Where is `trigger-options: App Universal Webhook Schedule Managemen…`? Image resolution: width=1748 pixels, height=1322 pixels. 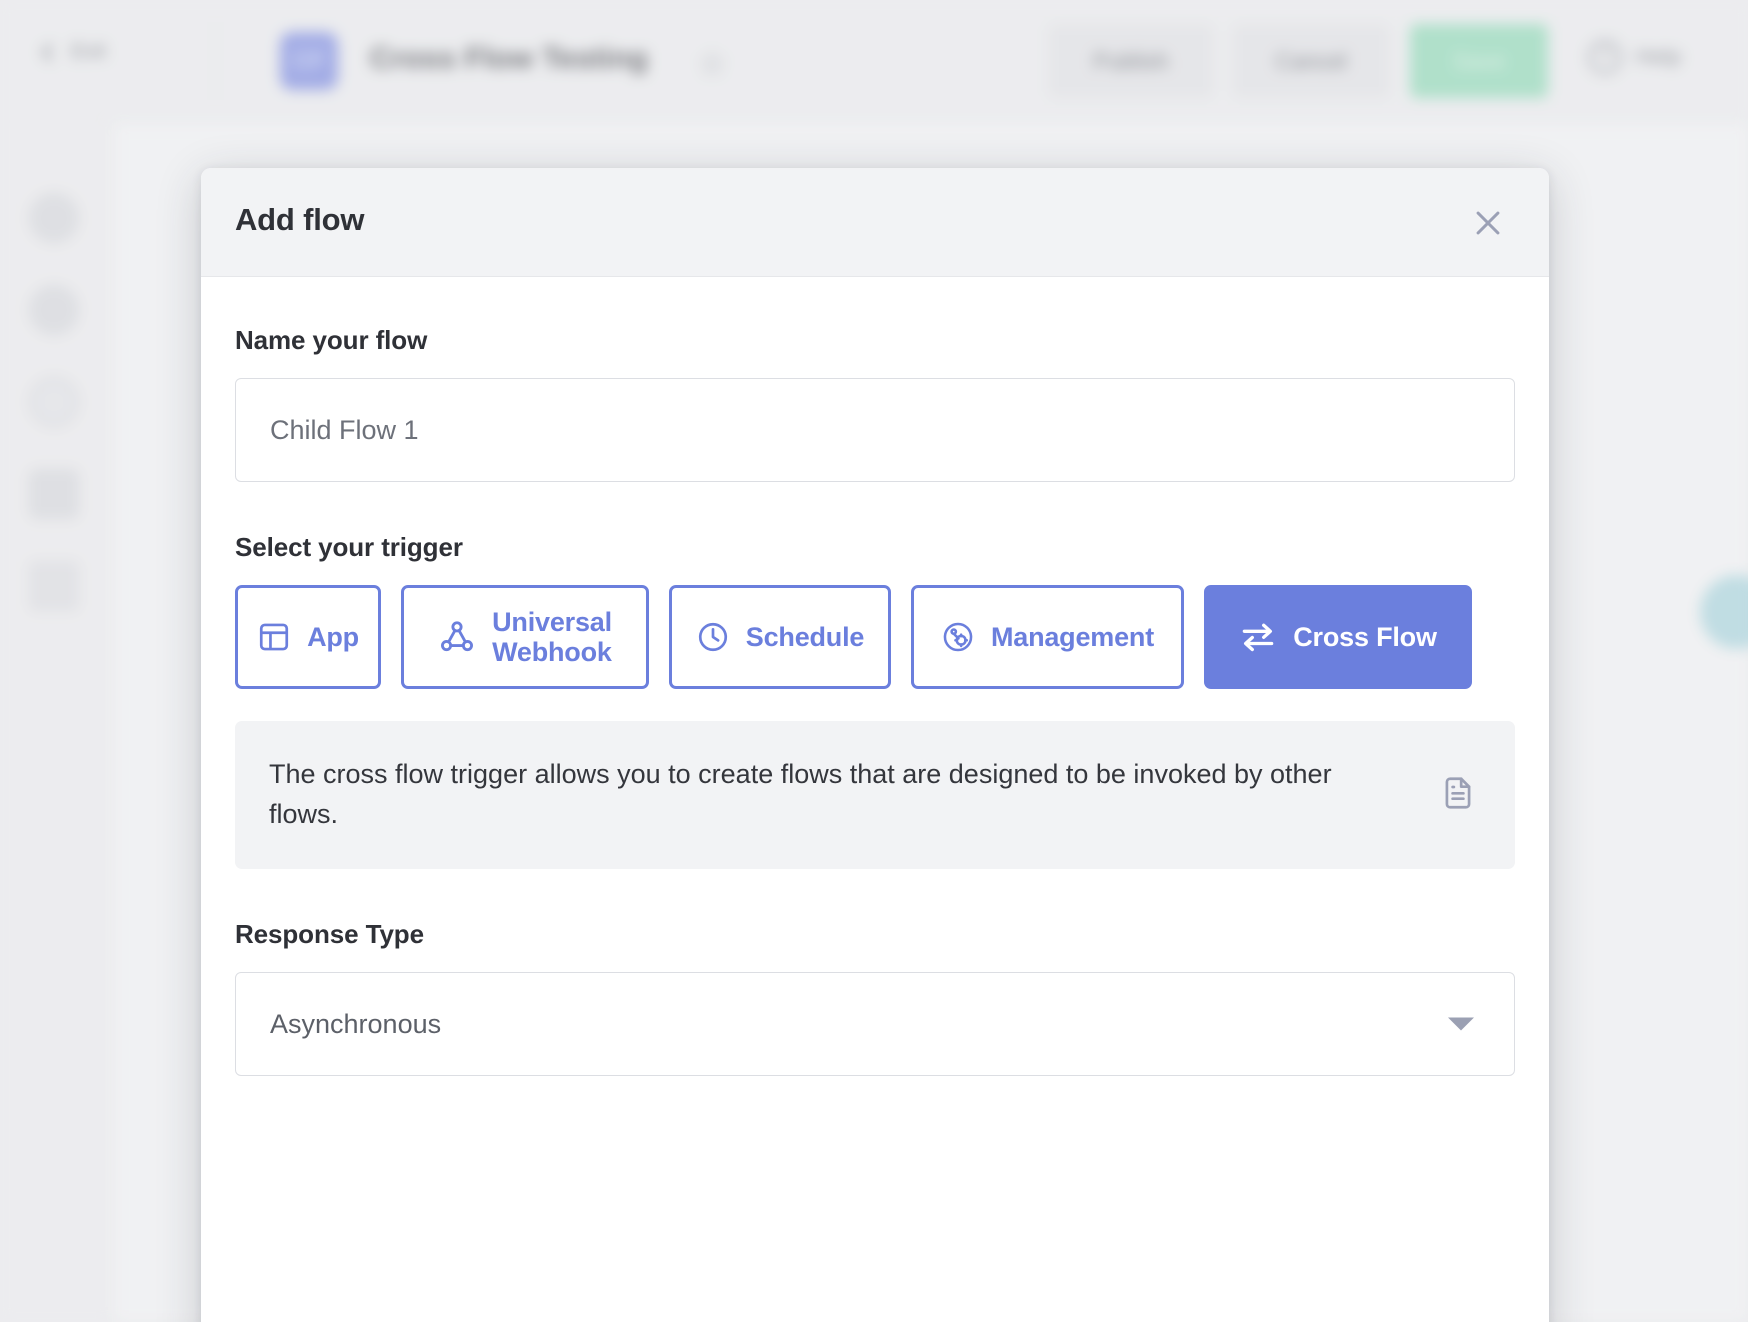 trigger-options: App Universal Webhook Schedule Managemen… is located at coordinates (875, 637).